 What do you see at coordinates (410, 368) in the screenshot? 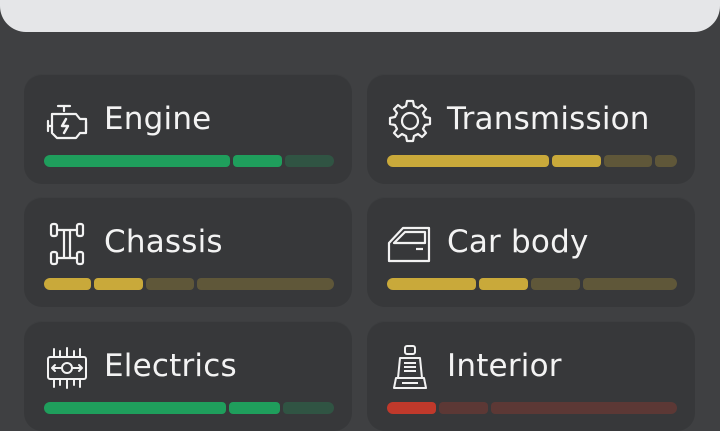
I see `car-seat-icon` at bounding box center [410, 368].